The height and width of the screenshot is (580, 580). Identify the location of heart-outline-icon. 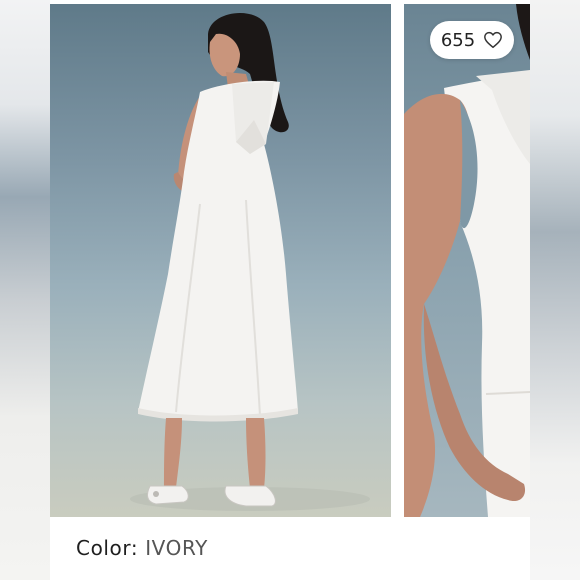
(493, 40).